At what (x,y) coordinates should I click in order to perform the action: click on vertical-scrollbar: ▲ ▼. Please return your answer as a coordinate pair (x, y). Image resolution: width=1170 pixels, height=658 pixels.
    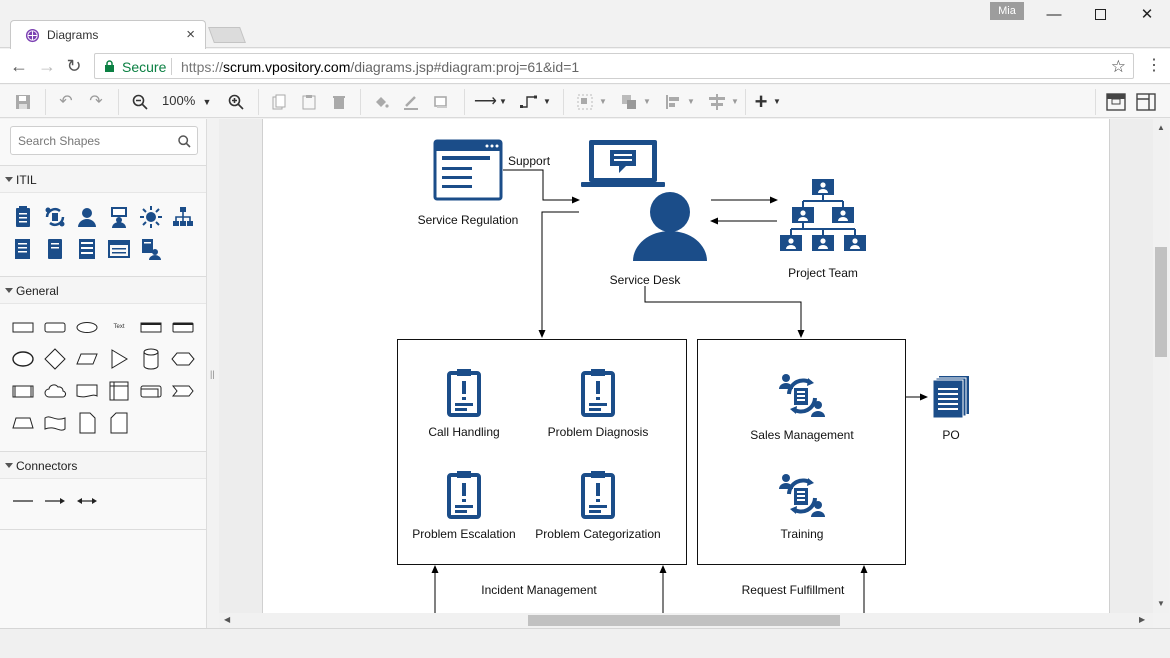
    Looking at the image, I should click on (1161, 366).